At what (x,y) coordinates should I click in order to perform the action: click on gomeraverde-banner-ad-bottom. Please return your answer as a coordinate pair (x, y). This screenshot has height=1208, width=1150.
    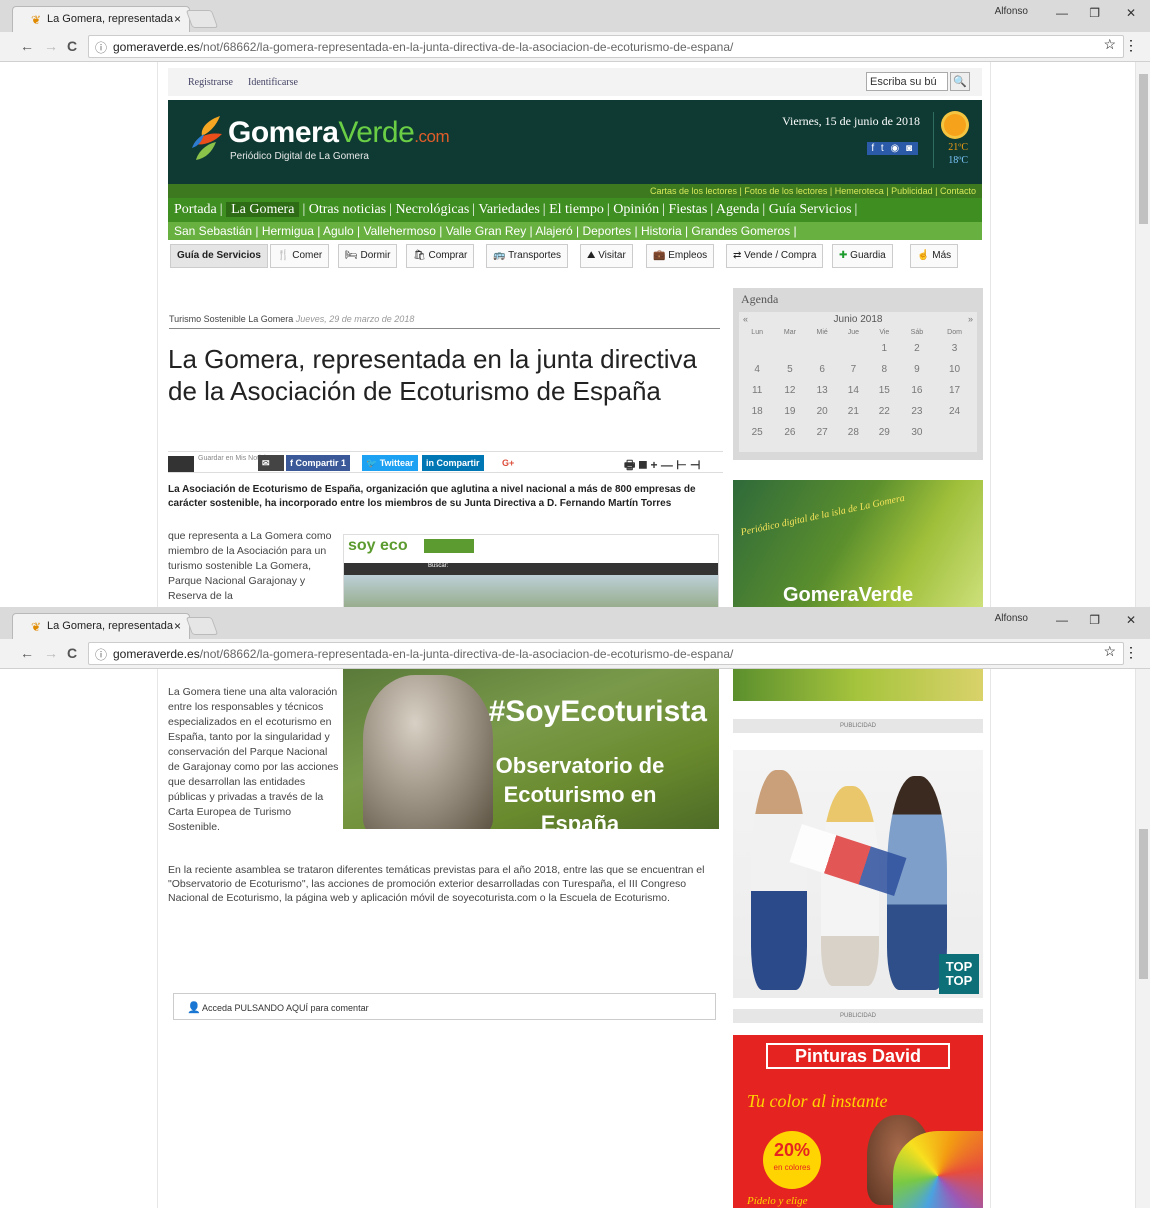
    Looking at the image, I should click on (858, 685).